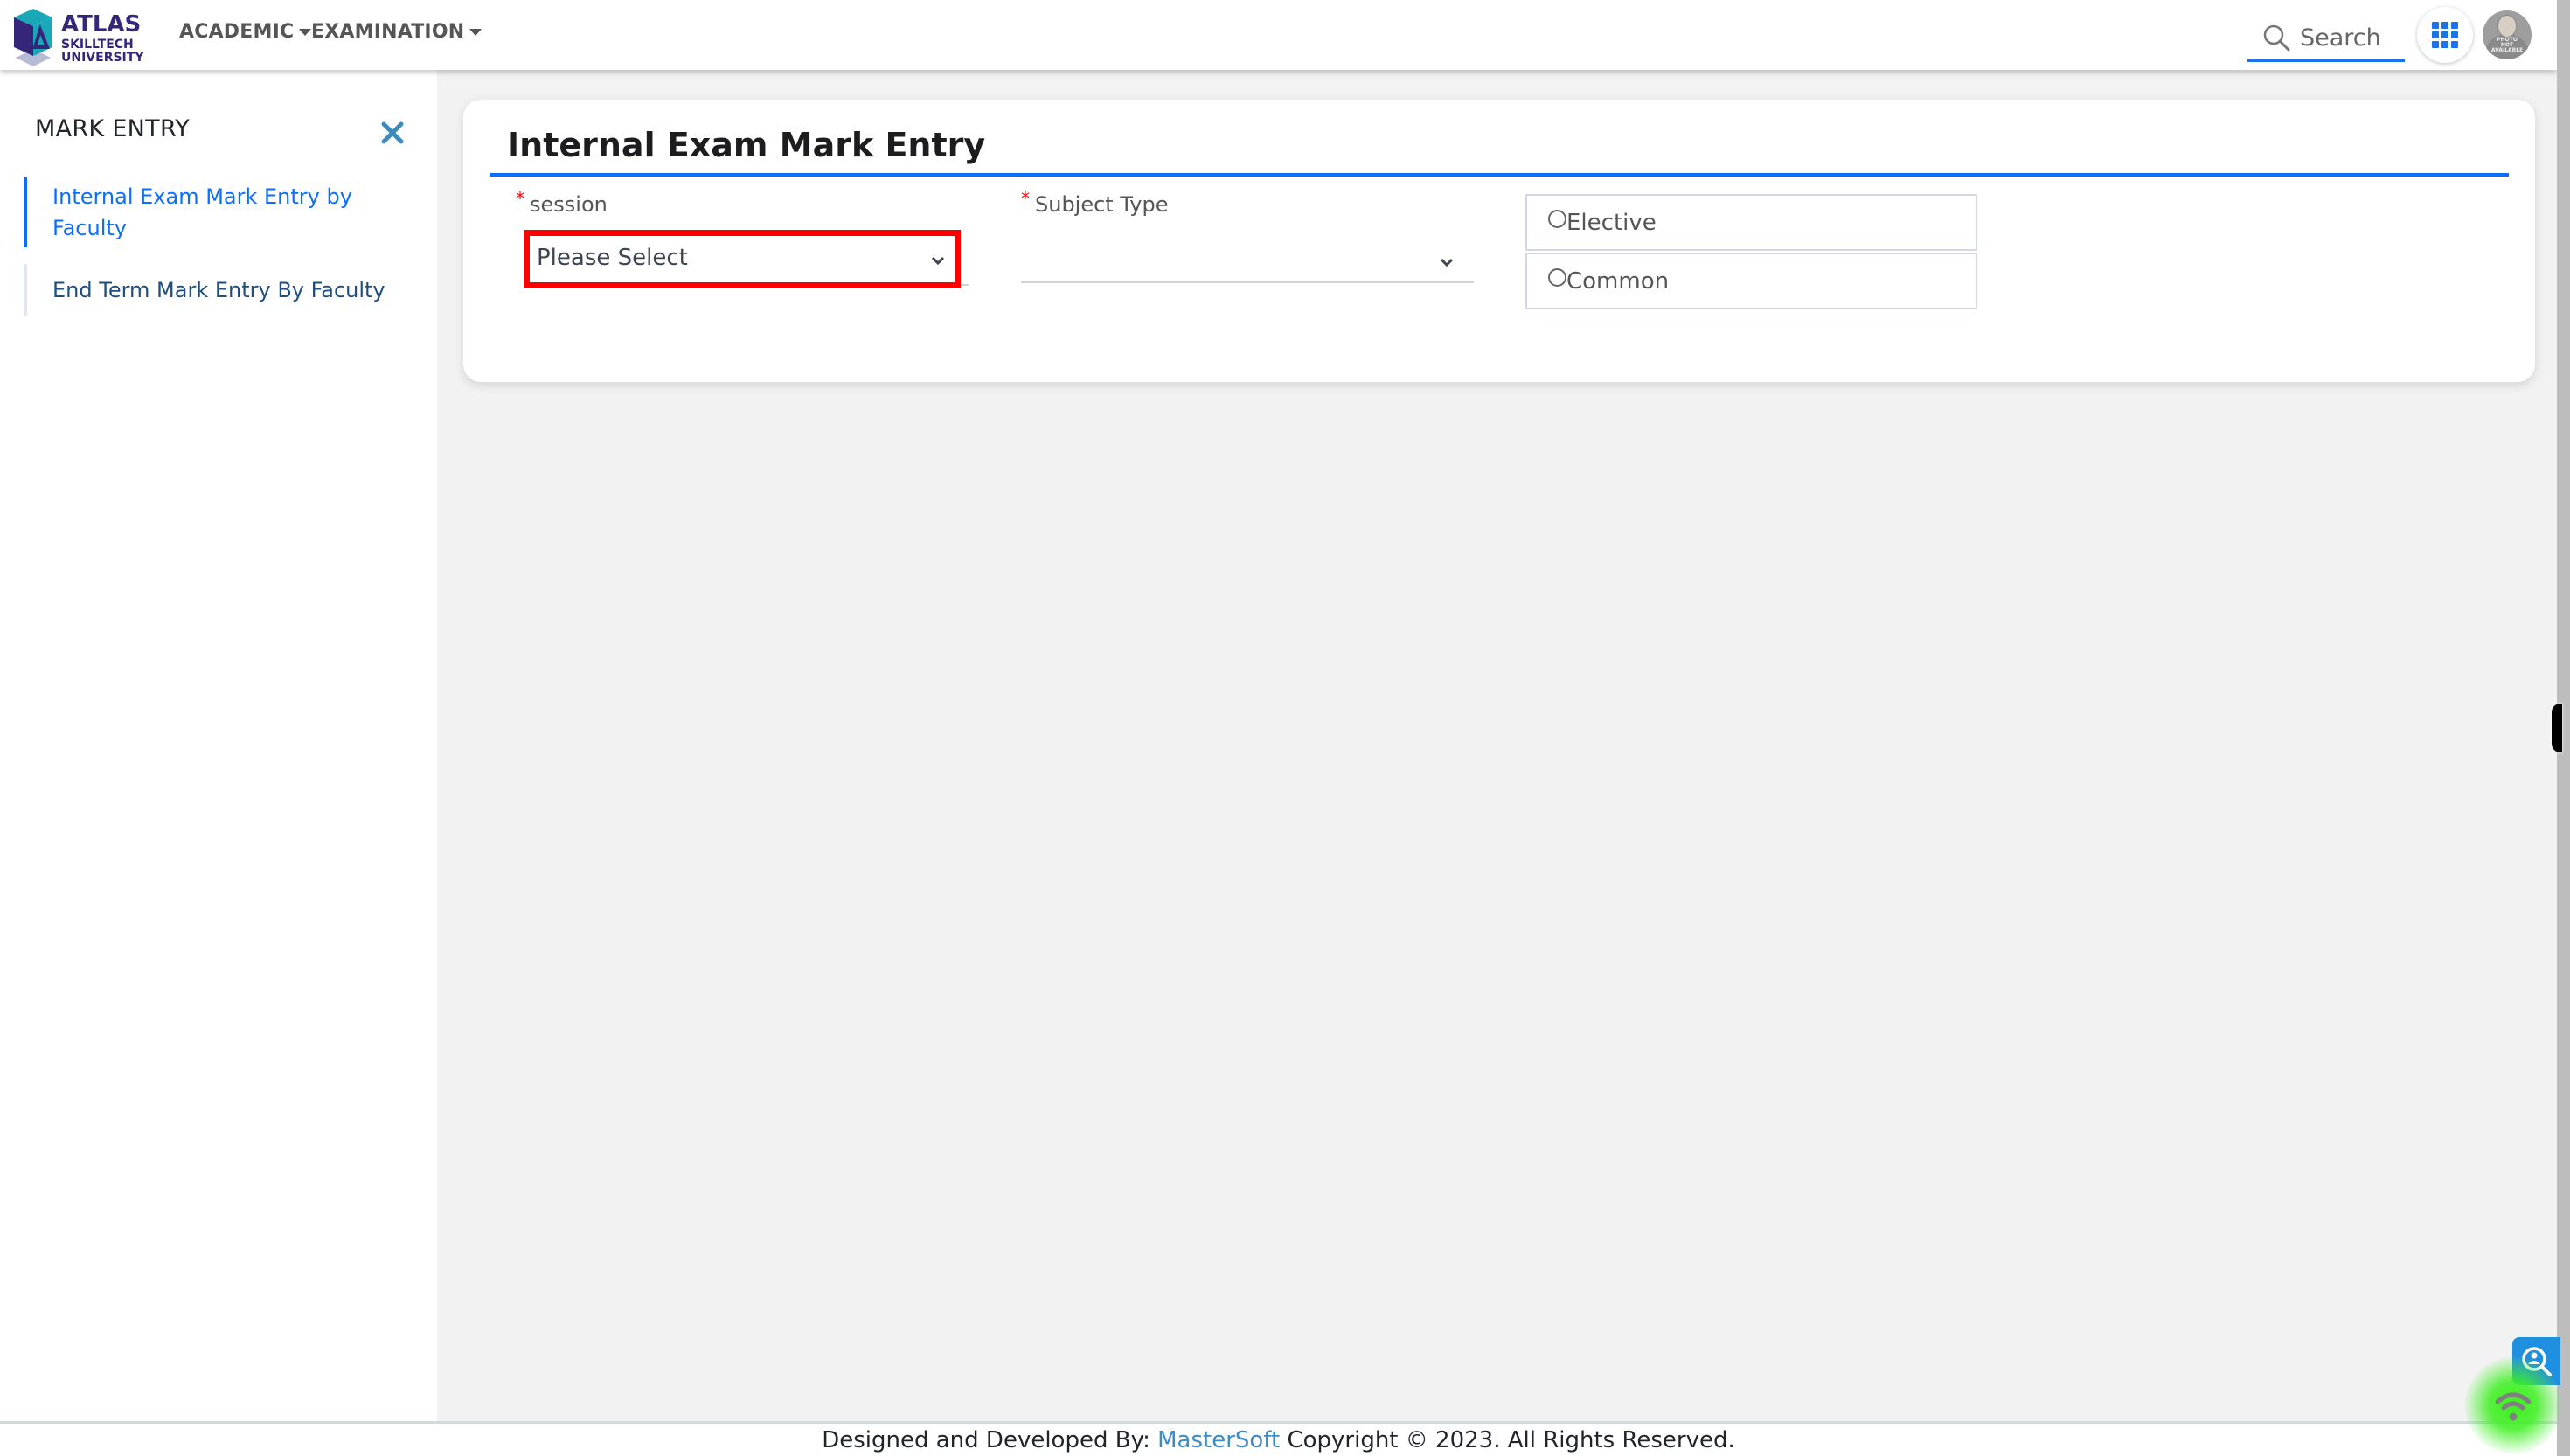  I want to click on logo-skilltech-text: SKILLTECH, so click(97, 45).